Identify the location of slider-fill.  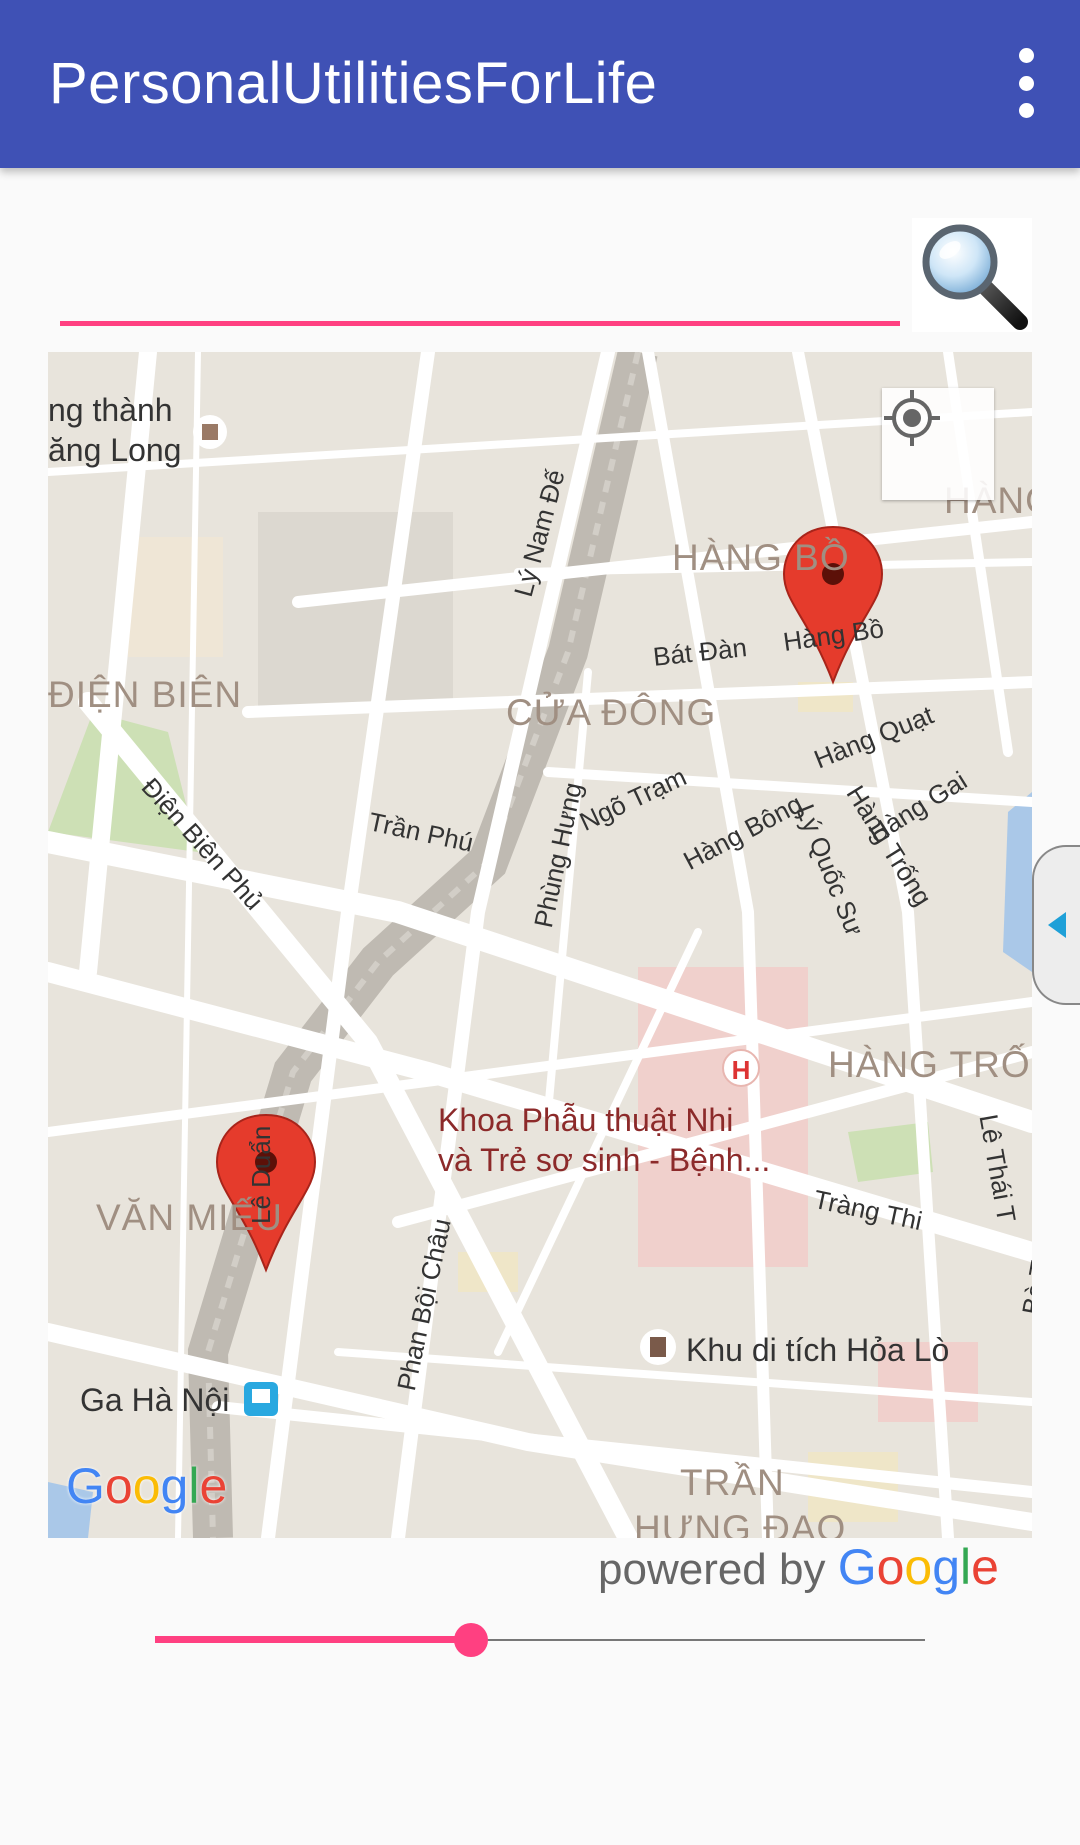
(313, 1639).